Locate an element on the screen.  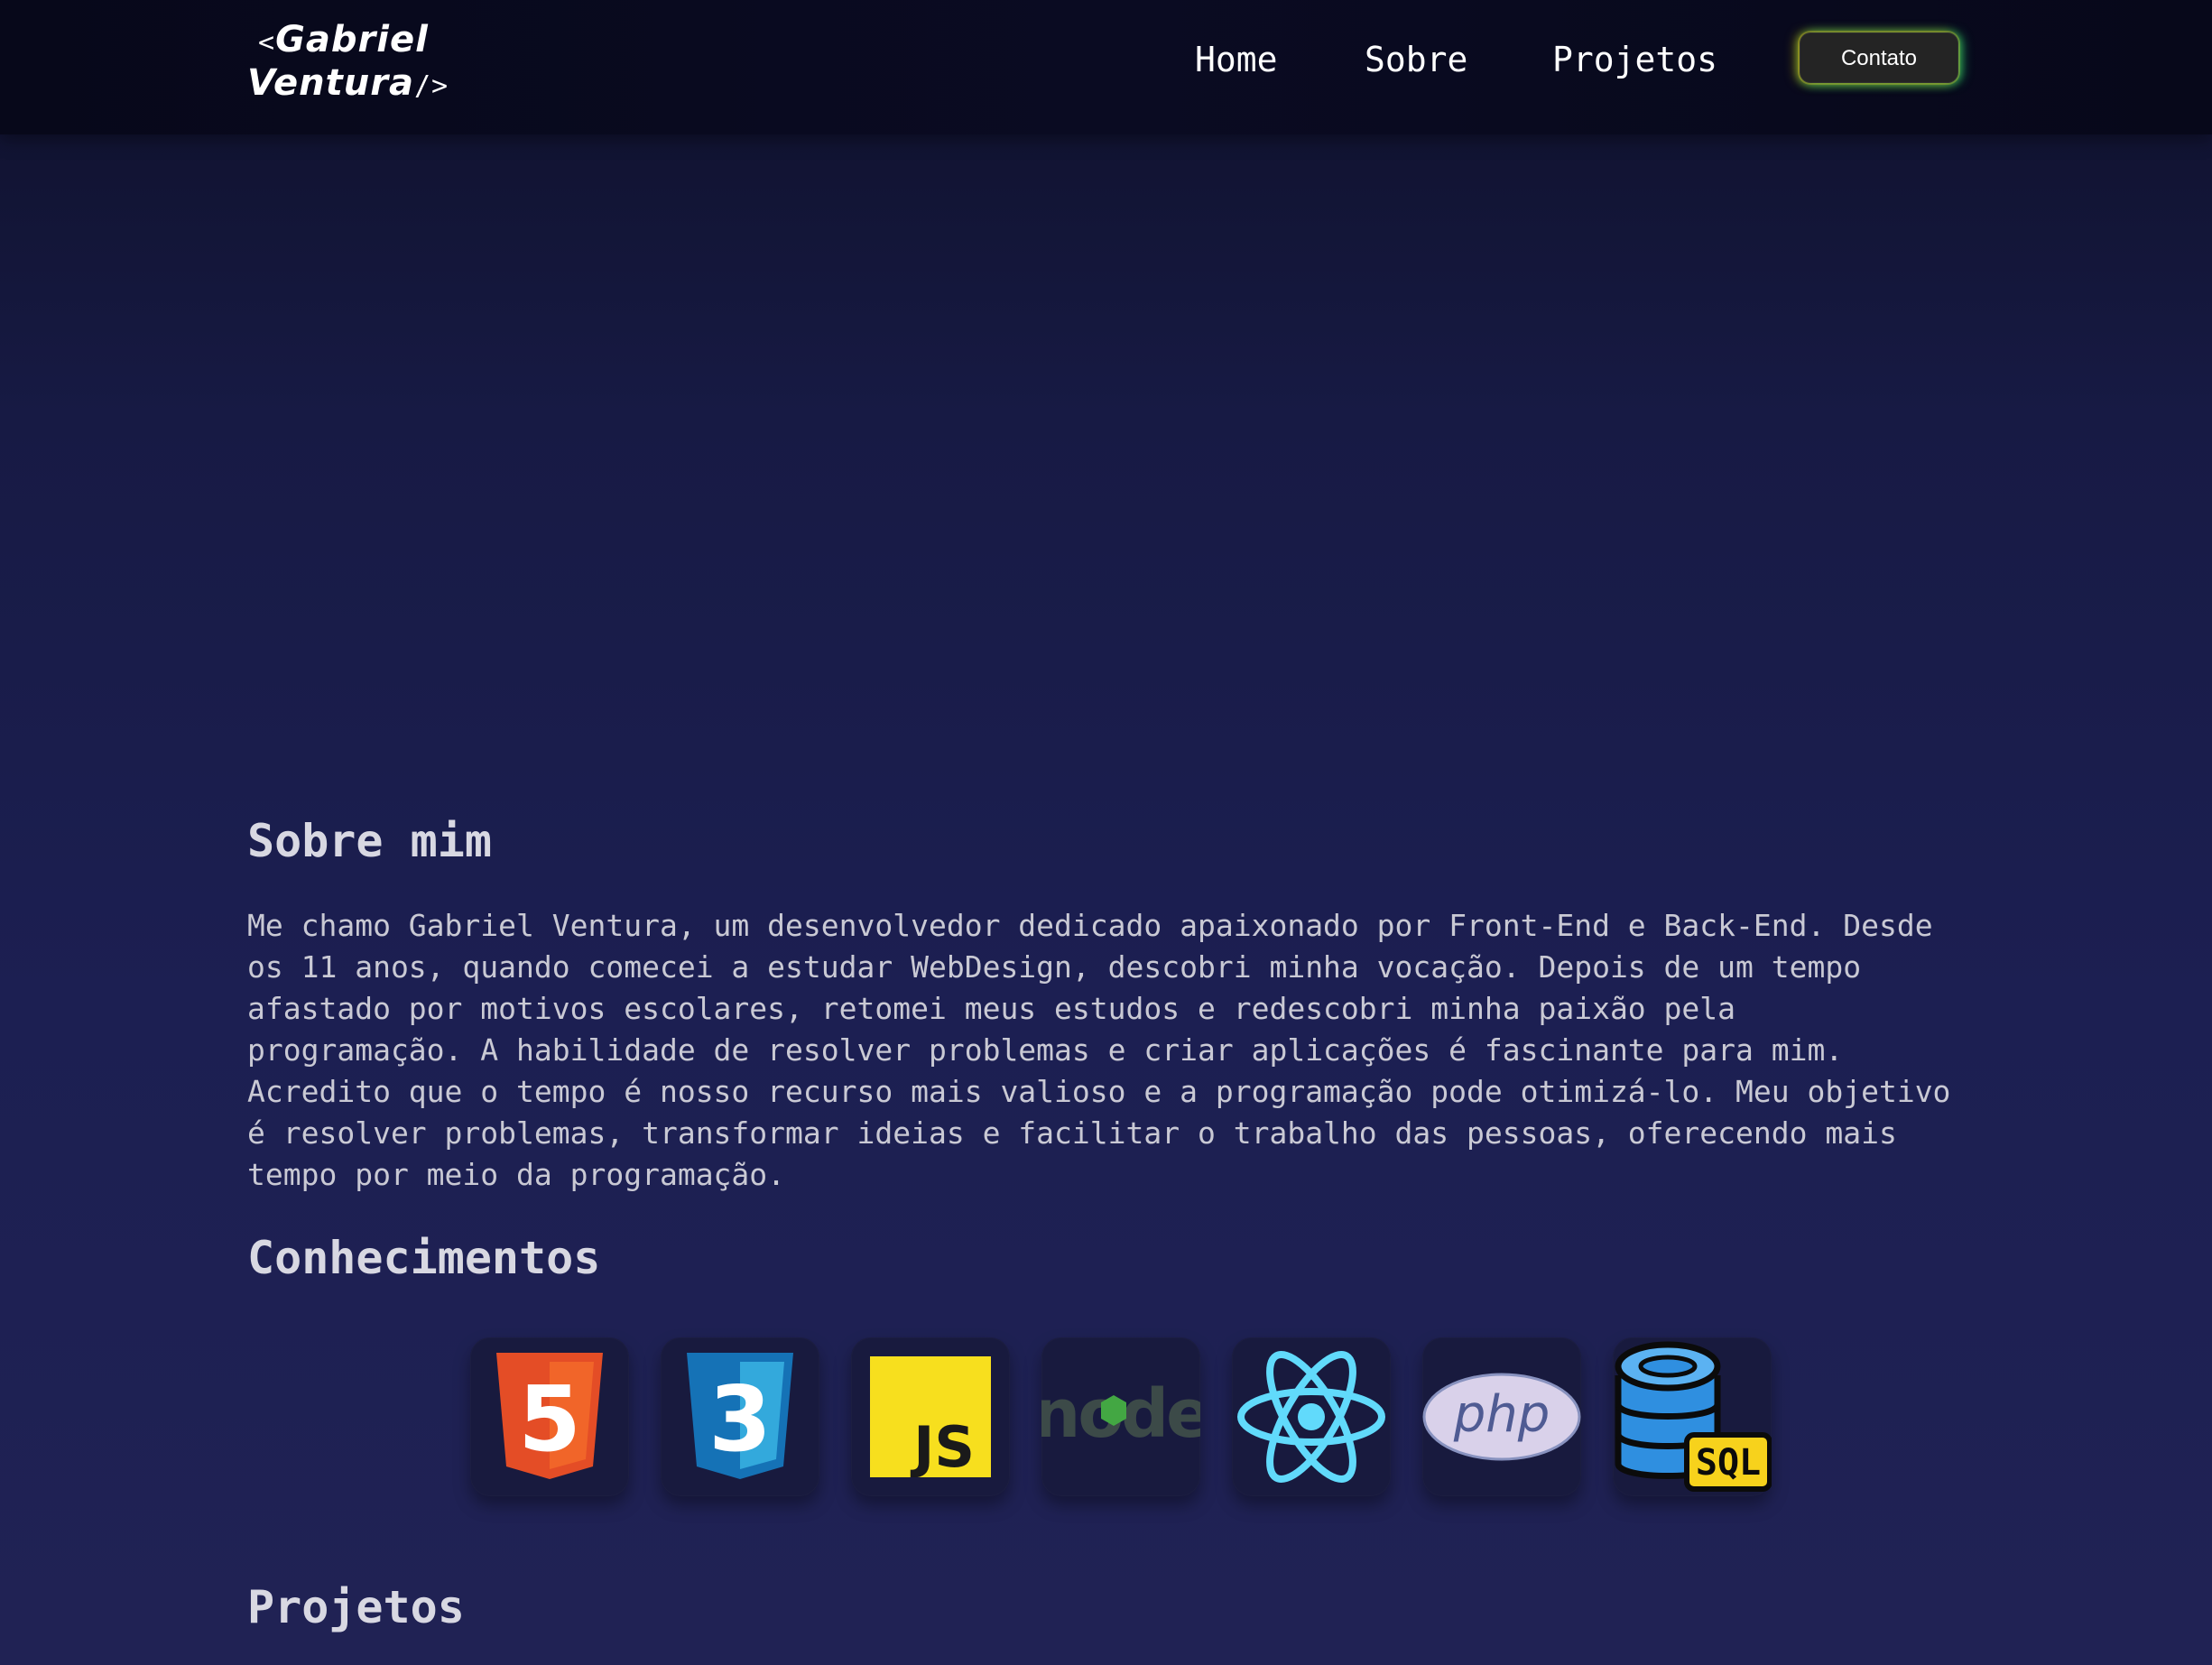
skill-card-react is located at coordinates (1311, 1416).